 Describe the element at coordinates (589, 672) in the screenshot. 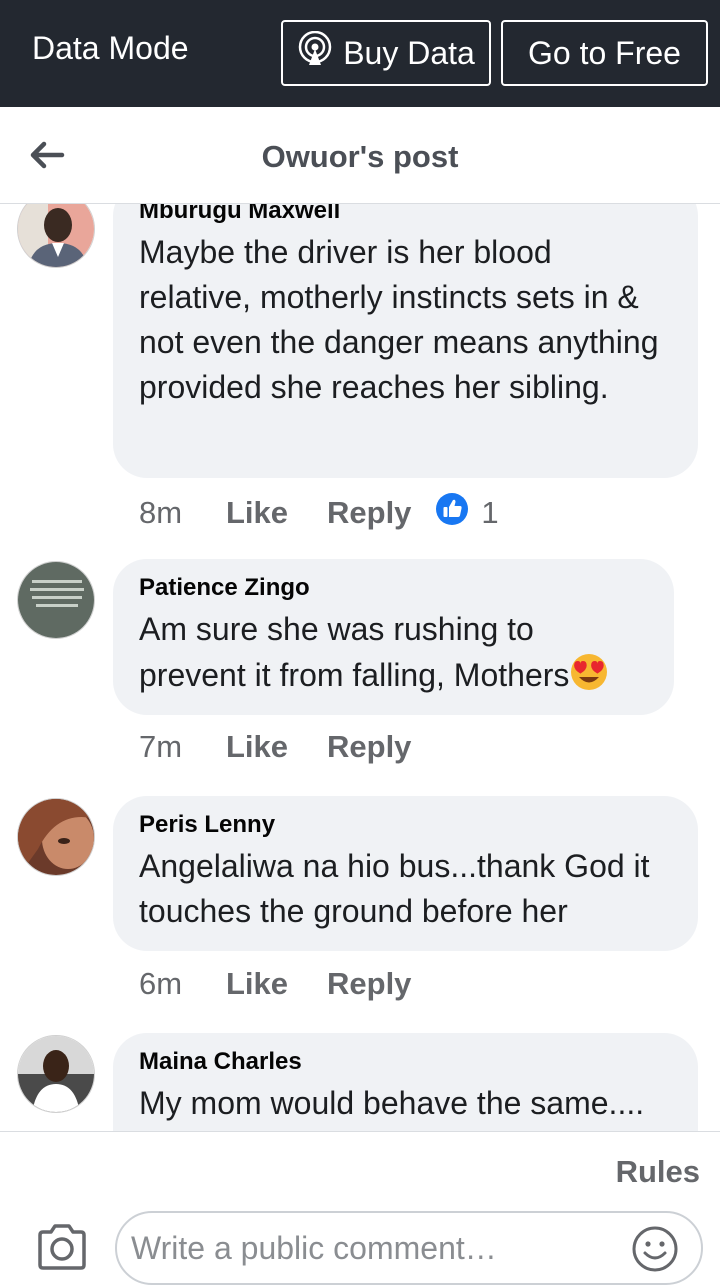

I see `heart-eyes-emoji-icon` at that location.